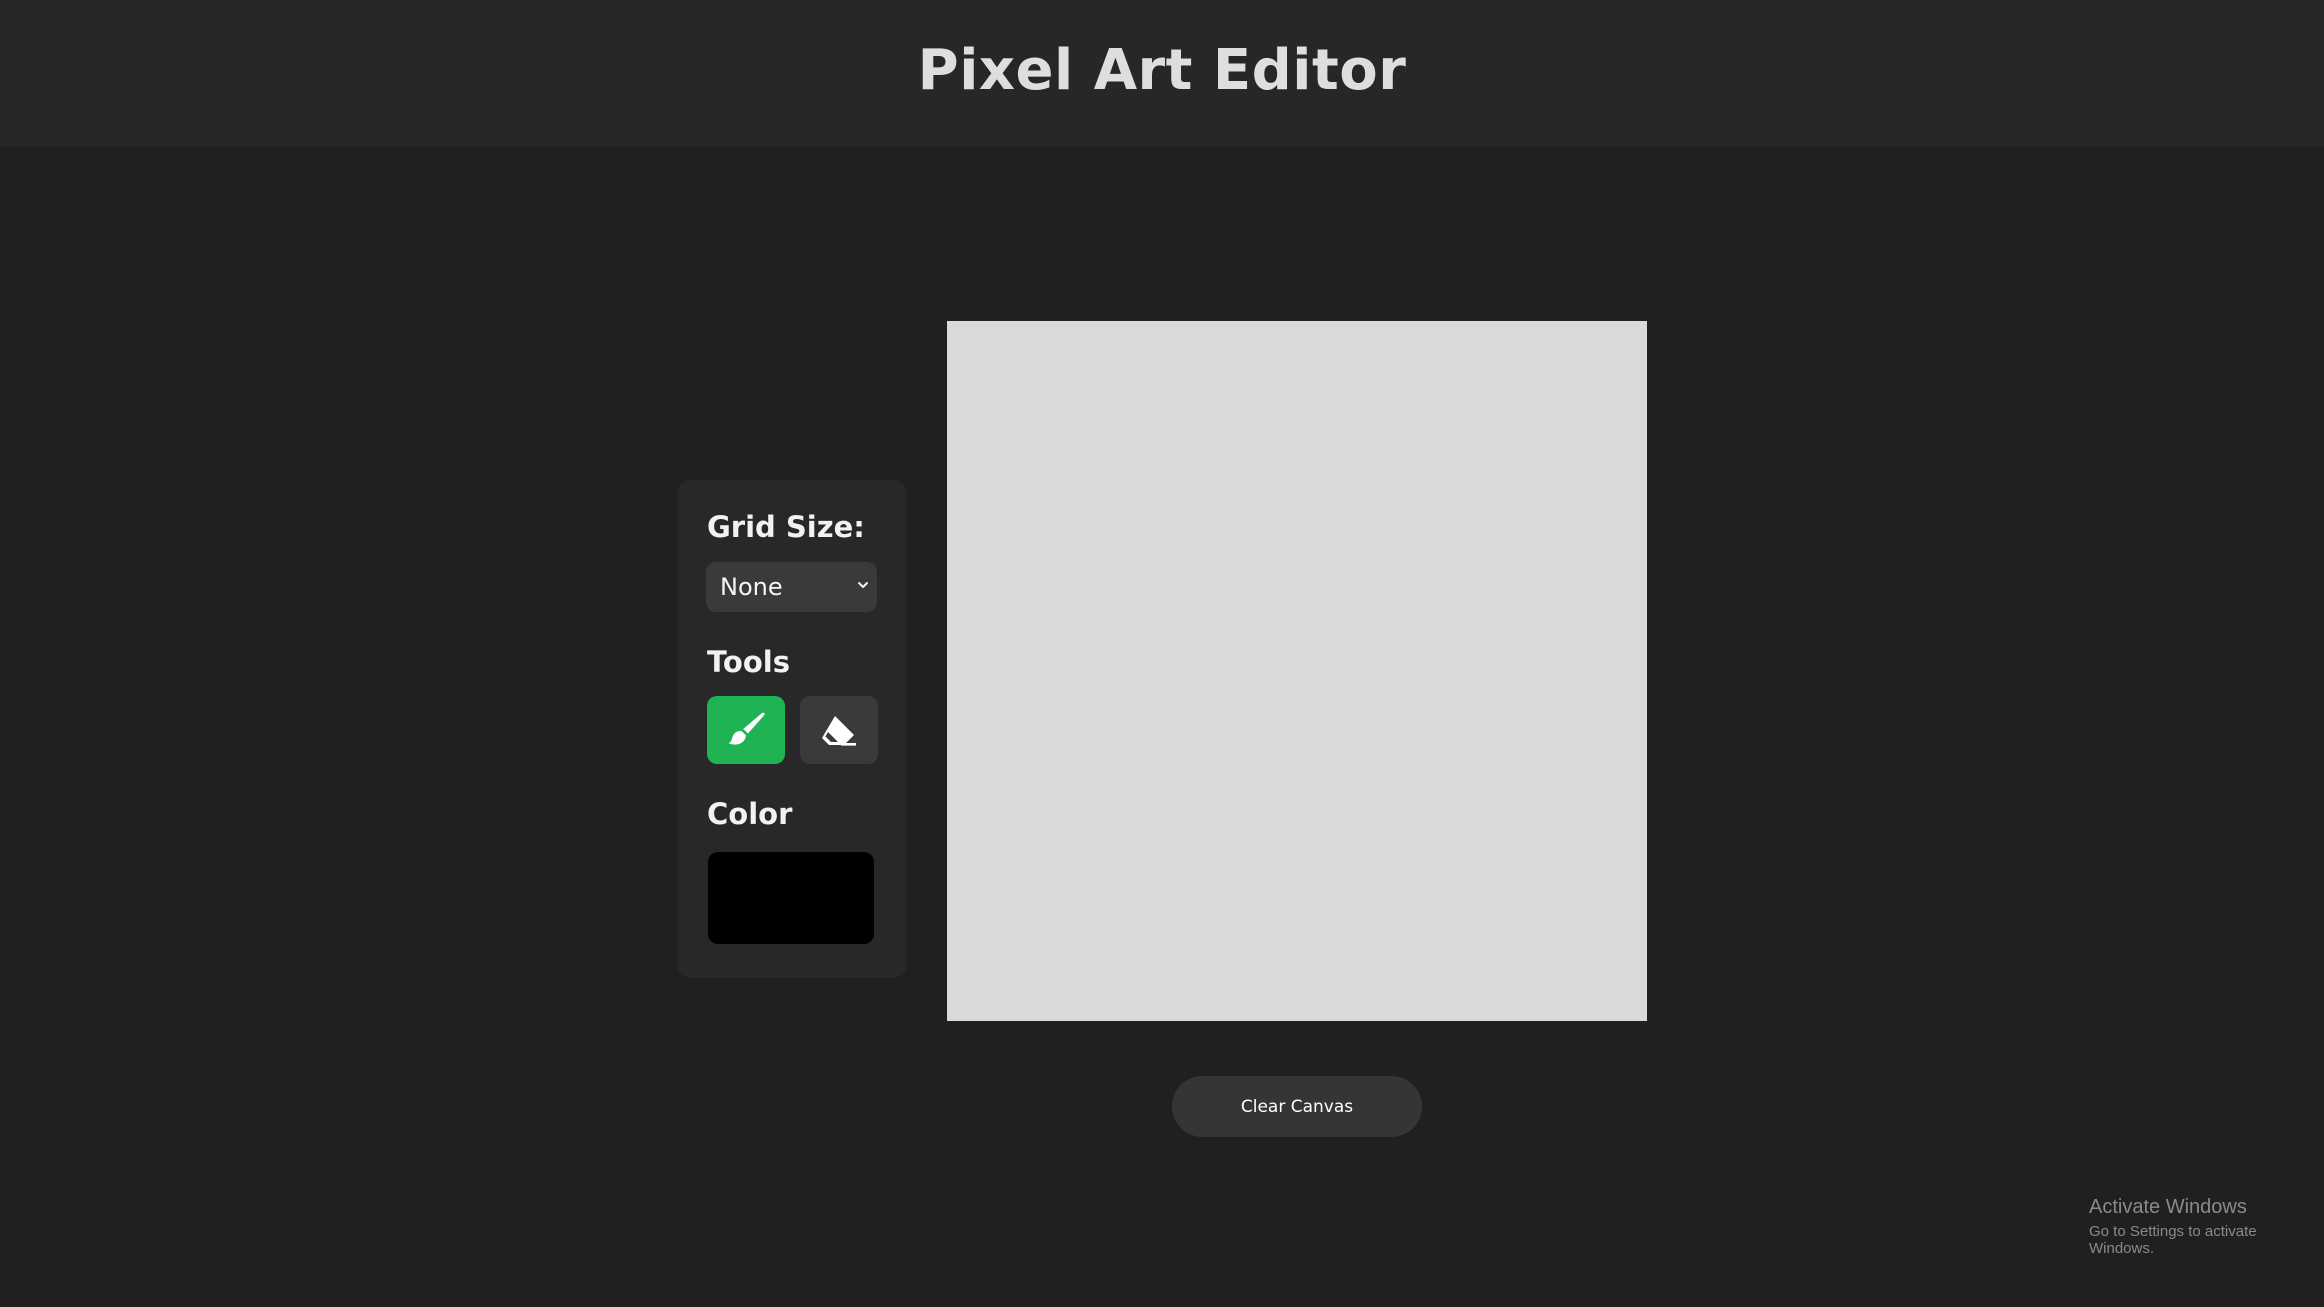 The height and width of the screenshot is (1307, 2324). Describe the element at coordinates (791, 898) in the screenshot. I see `color-picker-swatch` at that location.